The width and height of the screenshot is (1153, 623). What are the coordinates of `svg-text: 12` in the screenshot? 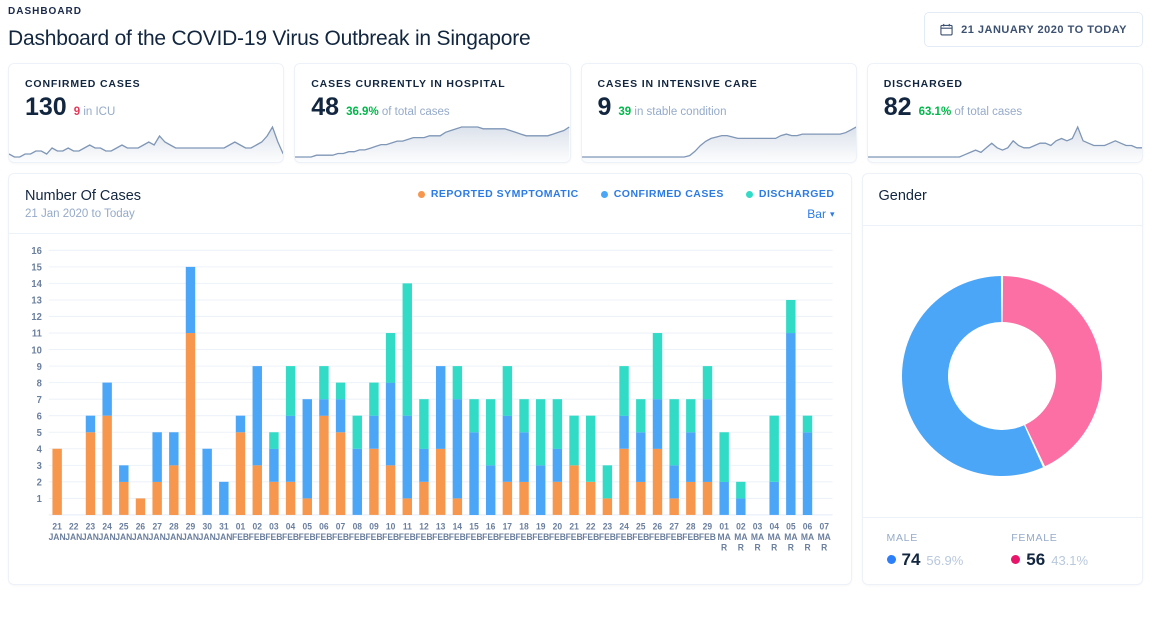 It's located at (36, 317).